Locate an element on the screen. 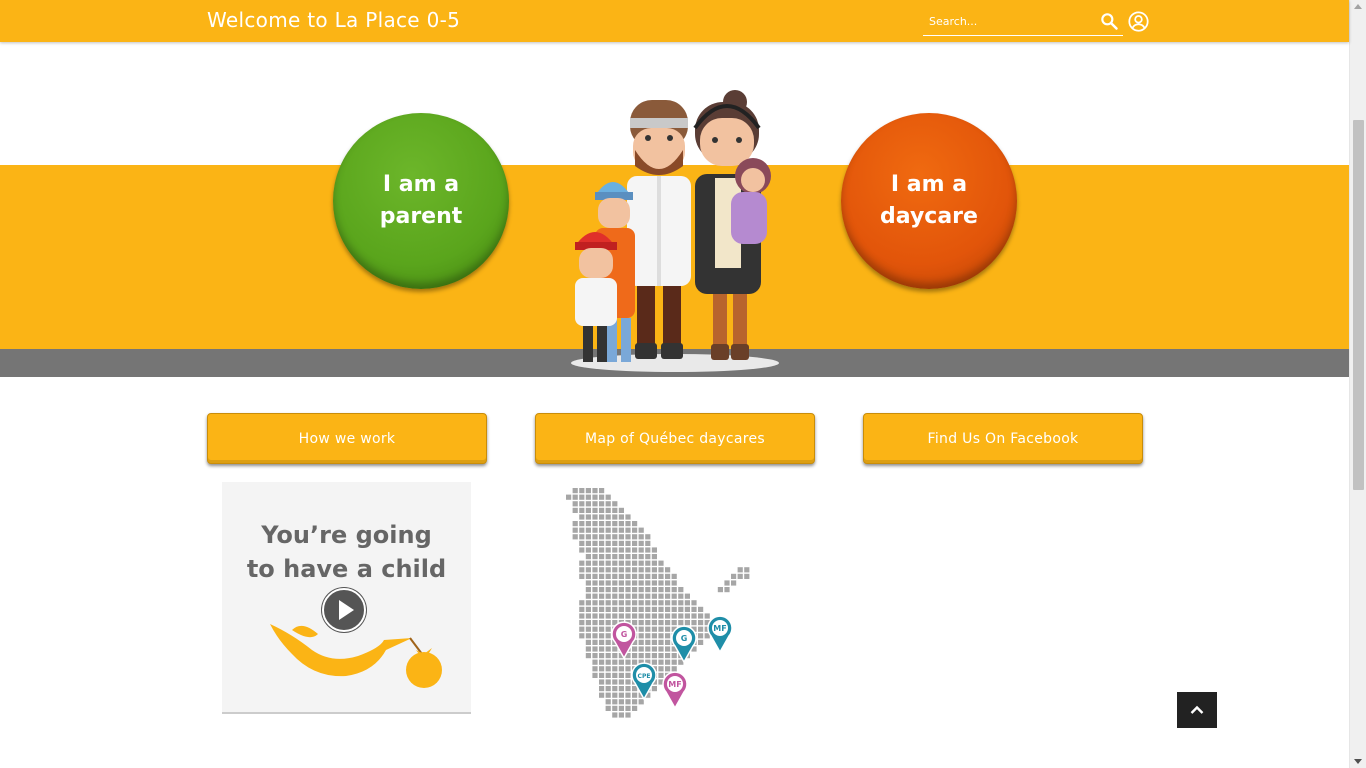 The height and width of the screenshot is (768, 1366). video-thumbnail: You’re going to have a child is located at coordinates (346, 598).